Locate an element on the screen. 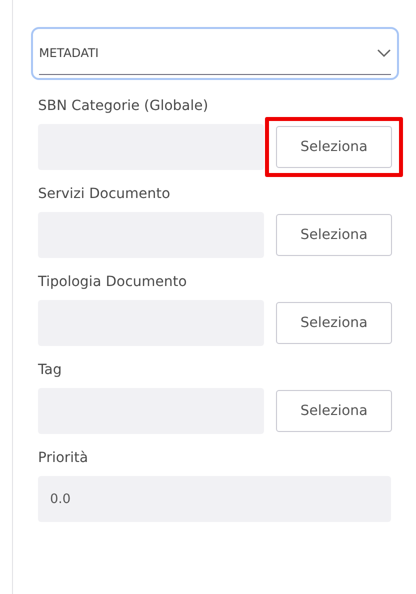 The width and height of the screenshot is (416, 594). dropdown-value: METADATI is located at coordinates (69, 53).